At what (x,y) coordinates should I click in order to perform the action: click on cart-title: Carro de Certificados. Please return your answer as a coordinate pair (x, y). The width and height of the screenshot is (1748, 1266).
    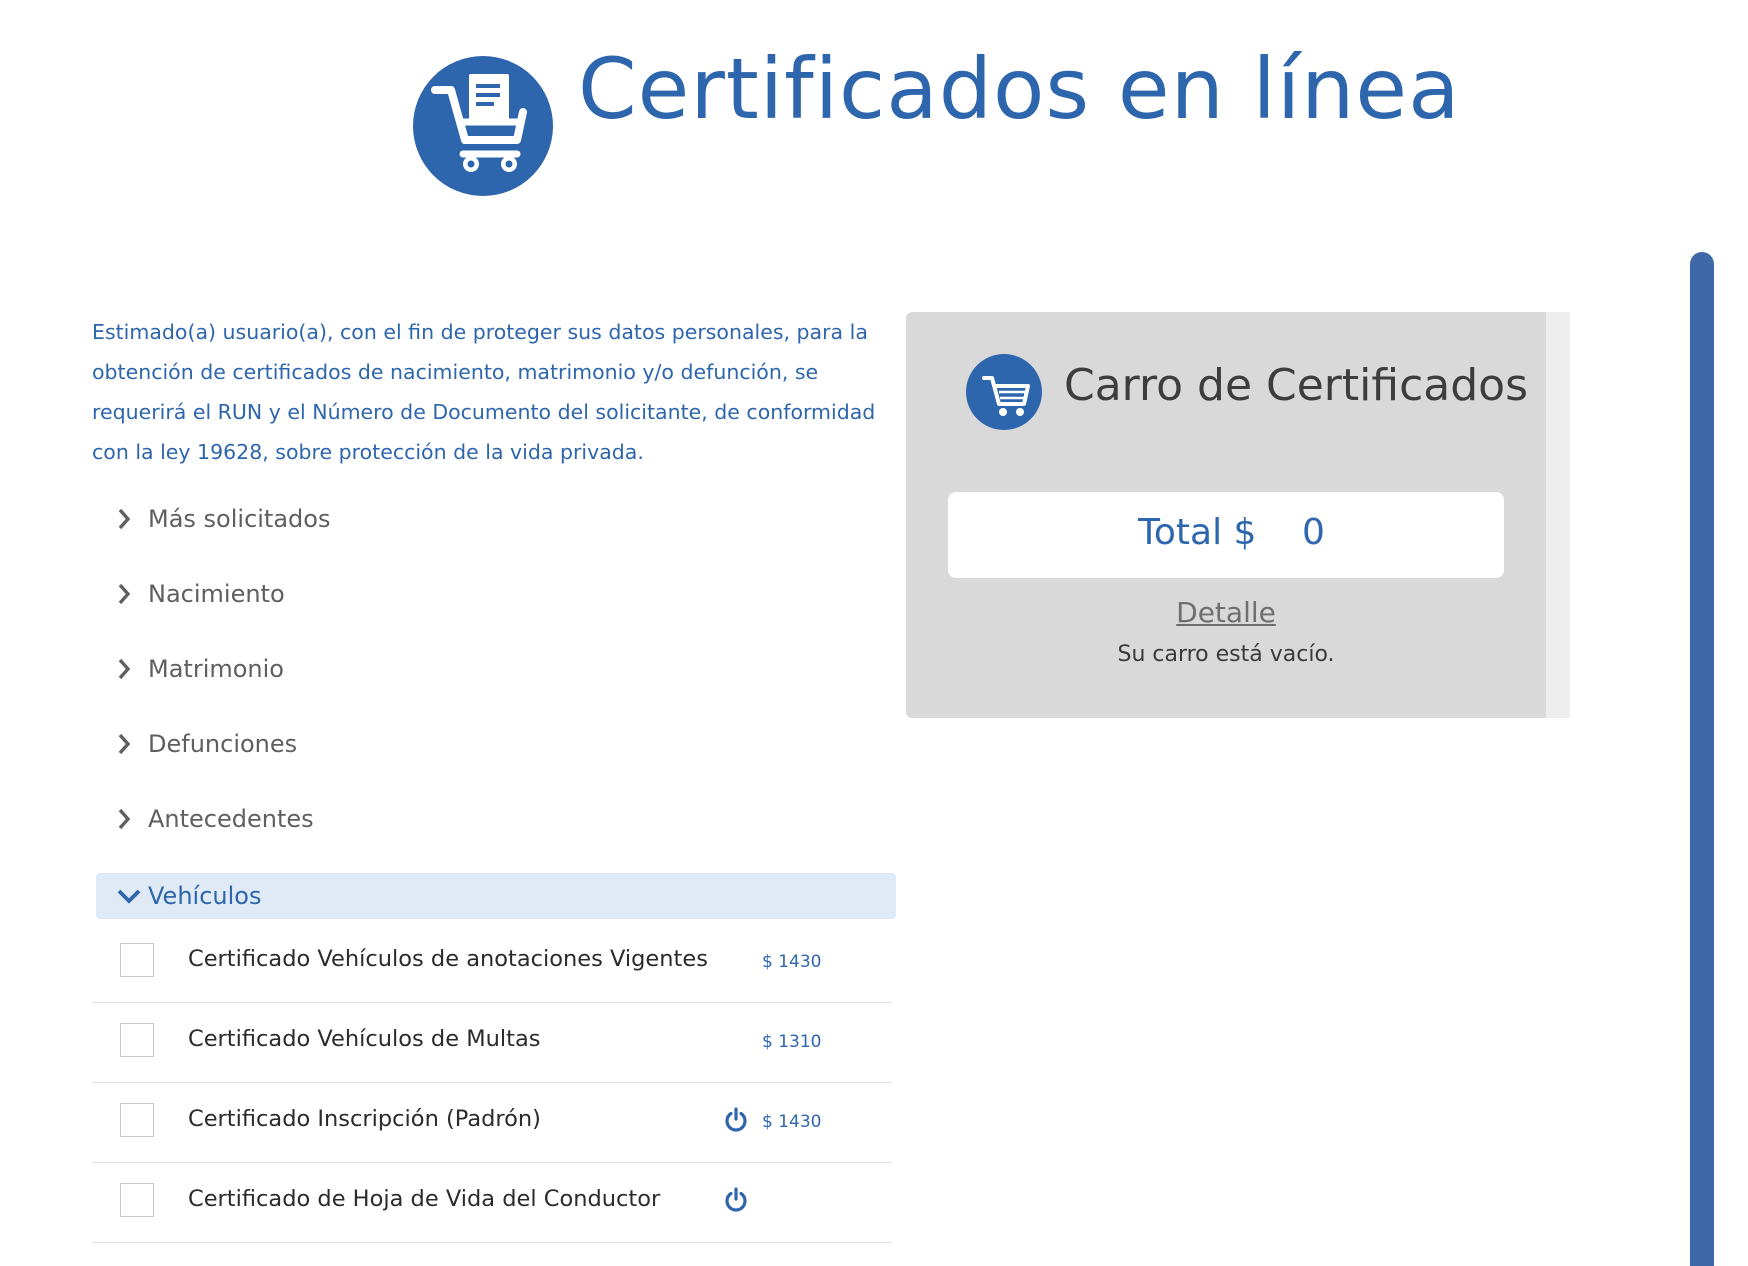
    Looking at the image, I should click on (1296, 385).